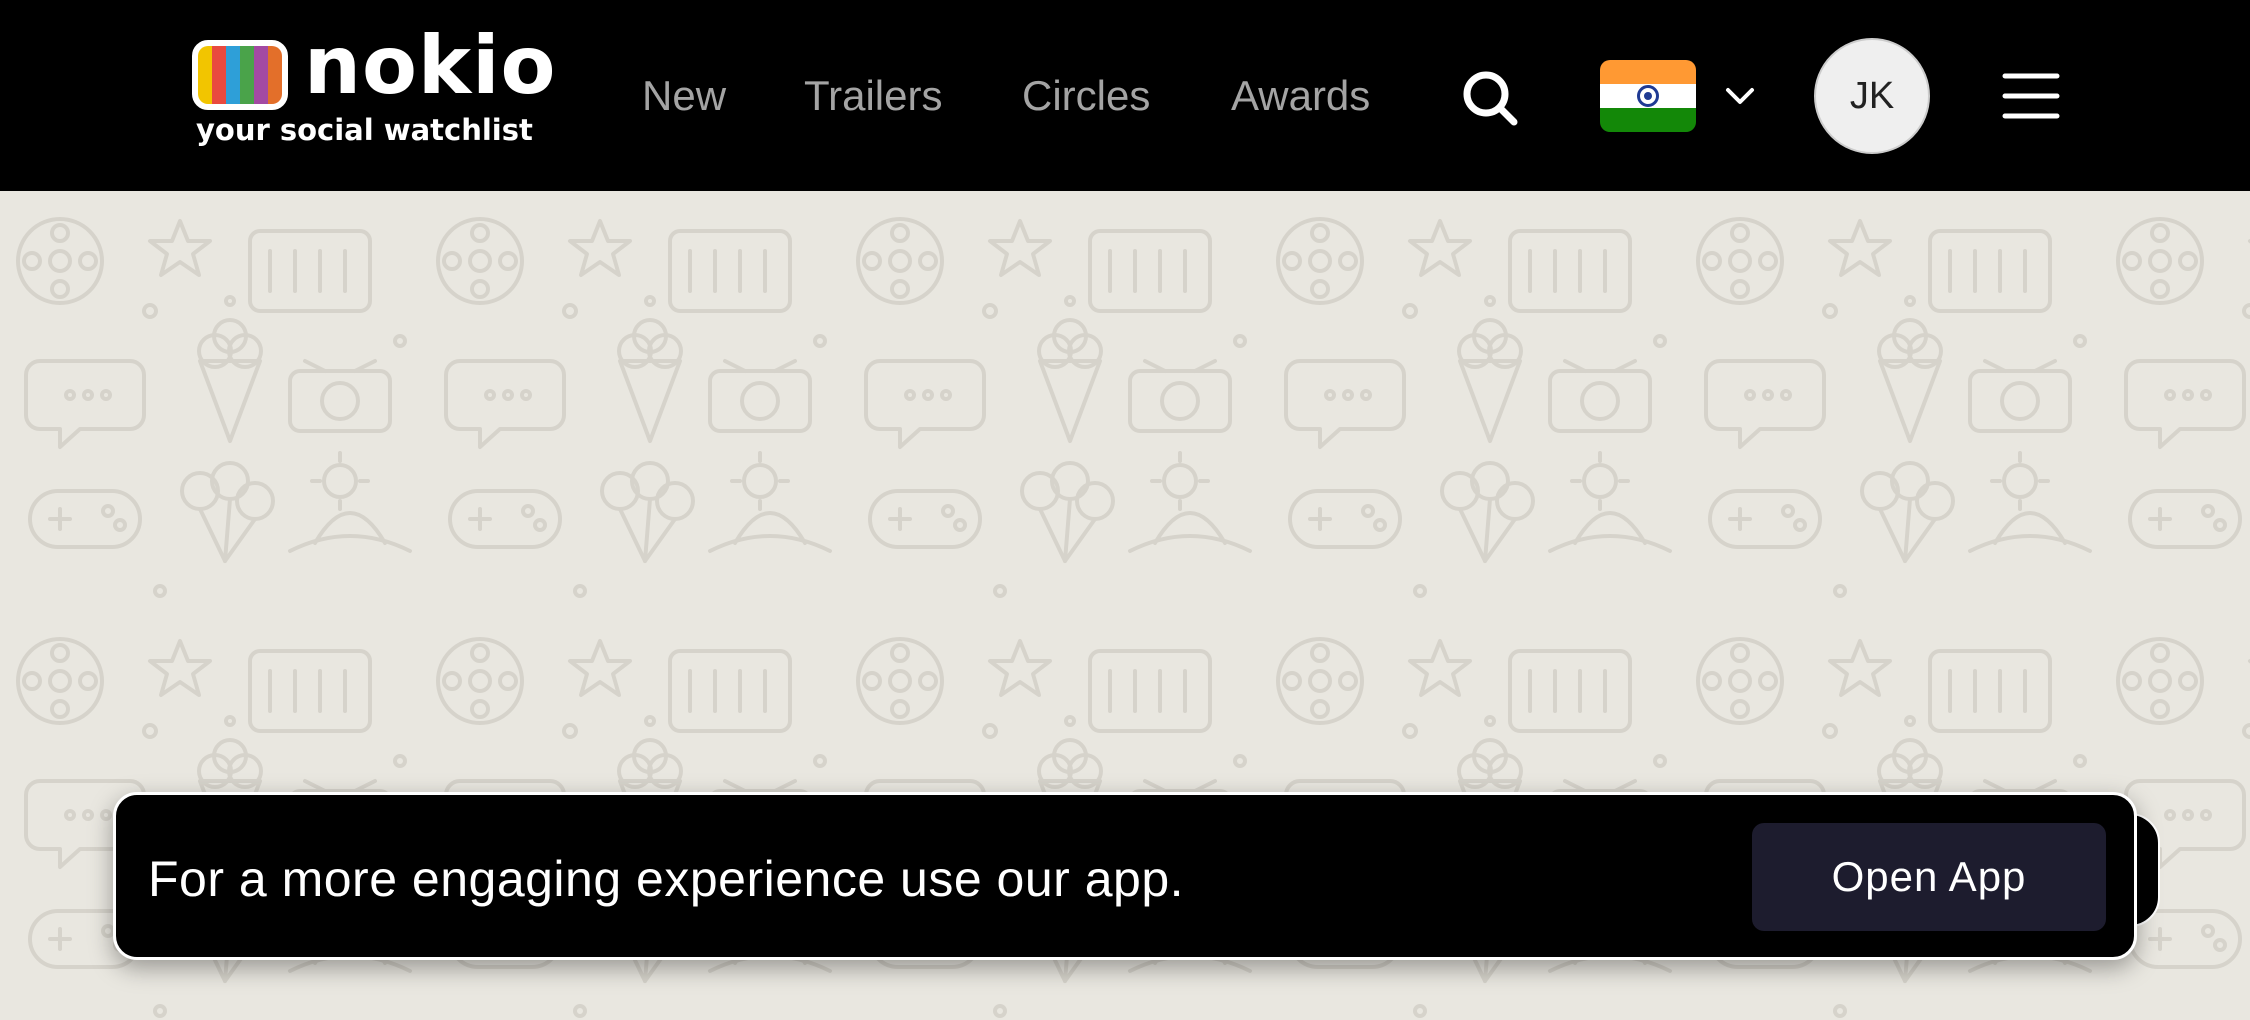  I want to click on tv-logo-icon, so click(240, 75).